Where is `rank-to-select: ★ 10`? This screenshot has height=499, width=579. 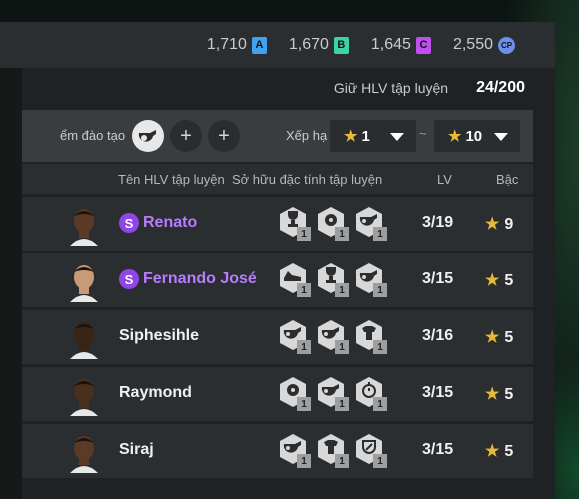
rank-to-select: ★ 10 is located at coordinates (477, 136).